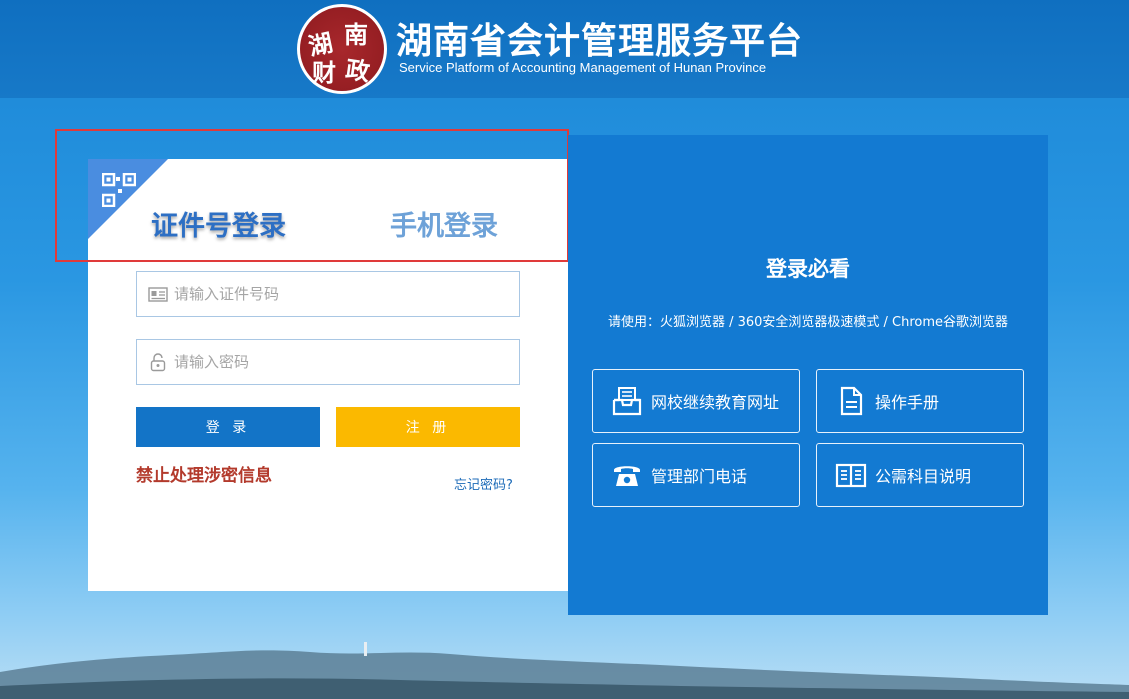  What do you see at coordinates (158, 294) in the screenshot?
I see `id-card-icon` at bounding box center [158, 294].